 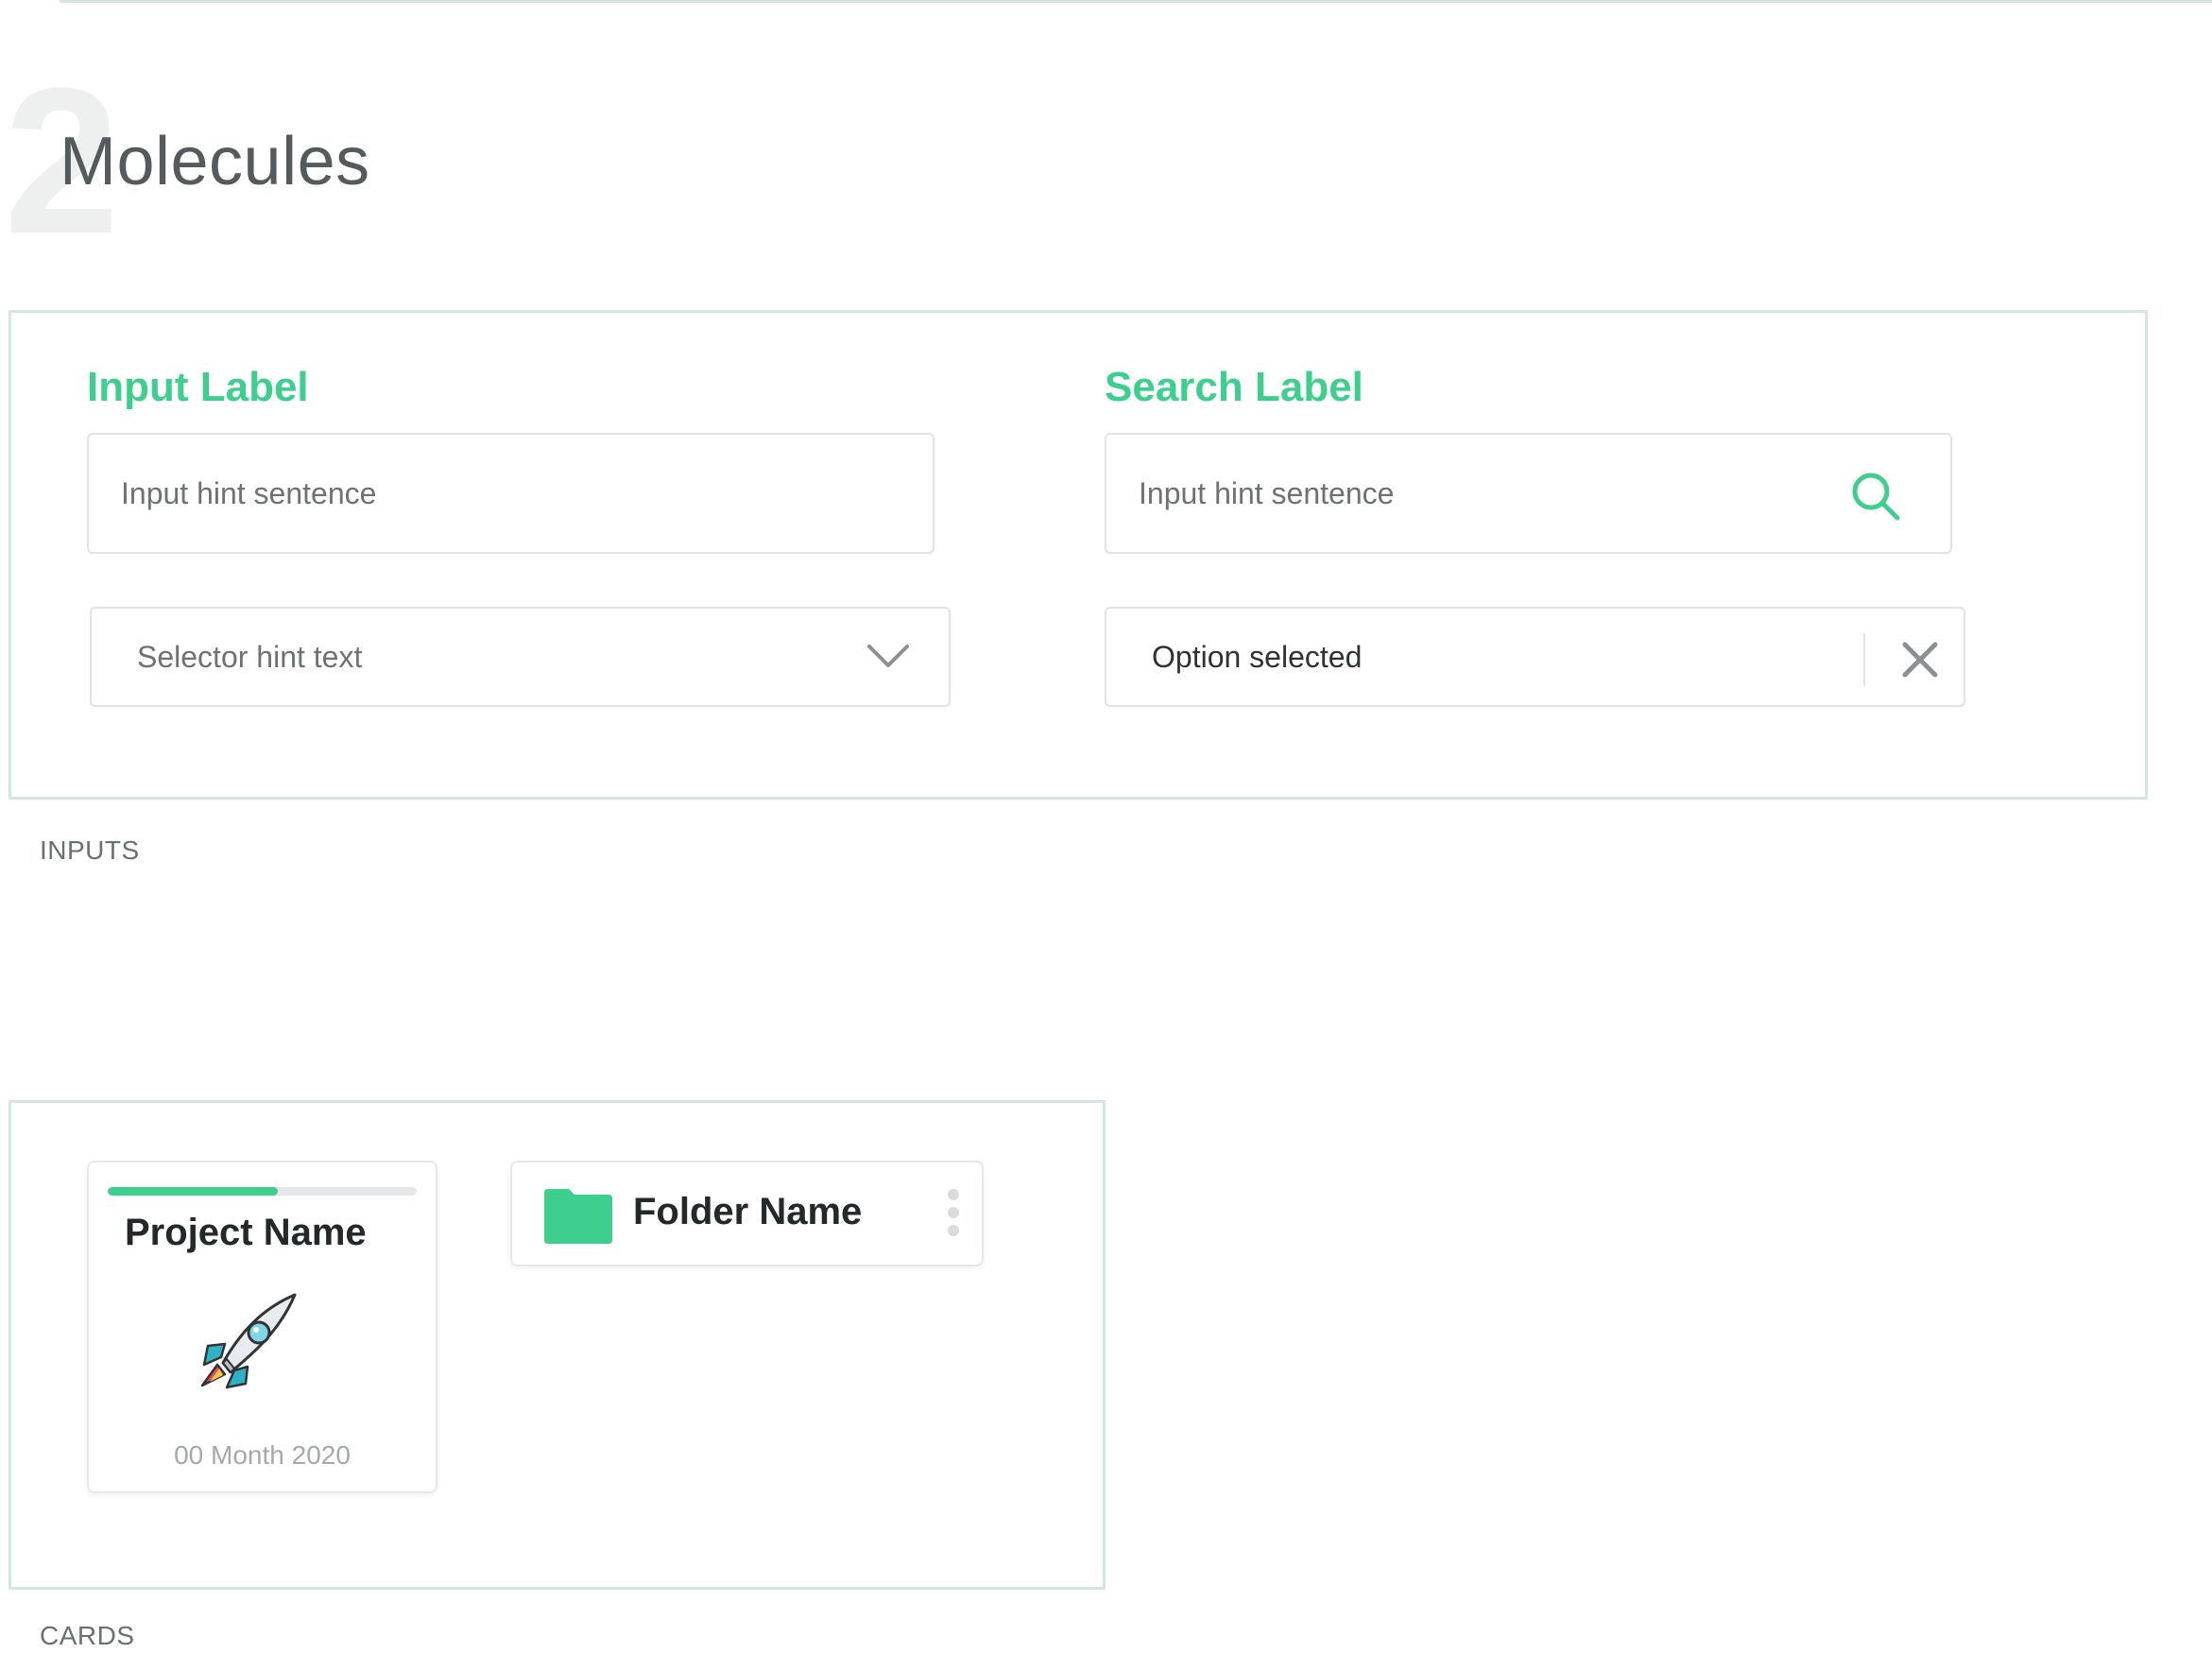 I want to click on folder-card: Folder Name, so click(x=747, y=1214).